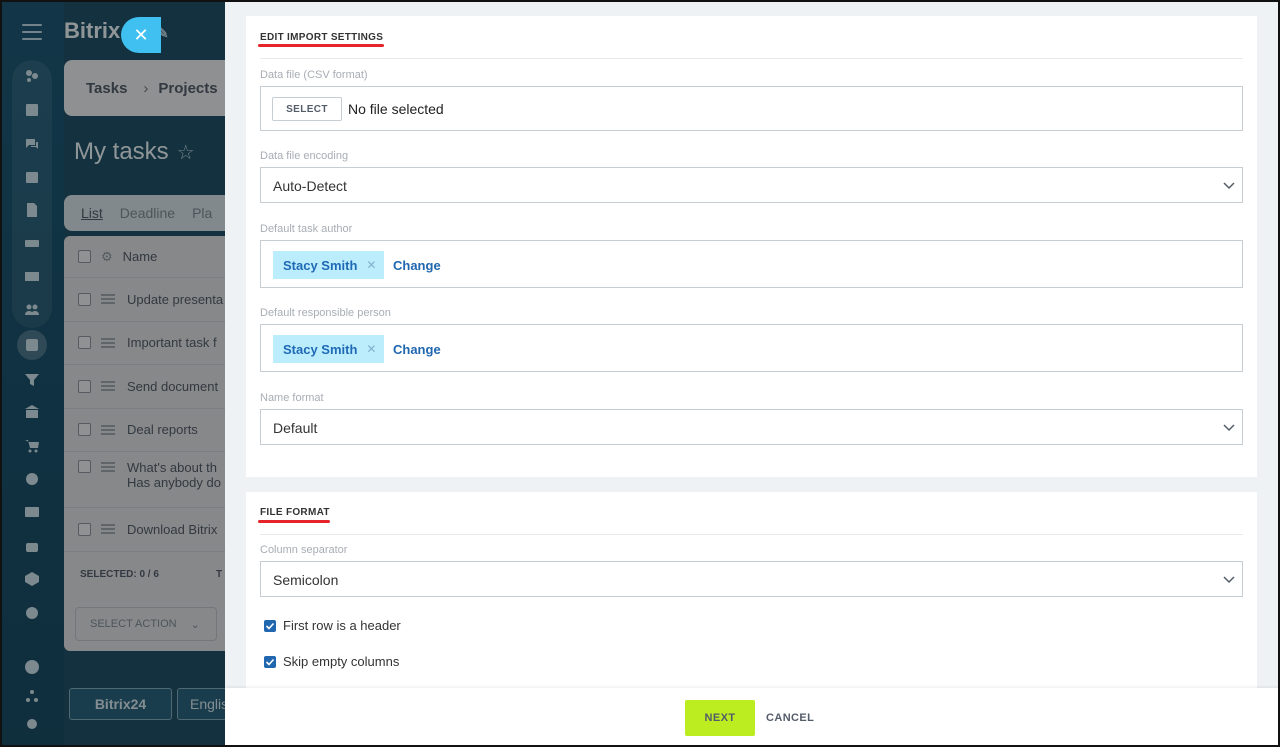  Describe the element at coordinates (751, 185) in the screenshot. I see `encoding-select: Auto-Detect` at that location.